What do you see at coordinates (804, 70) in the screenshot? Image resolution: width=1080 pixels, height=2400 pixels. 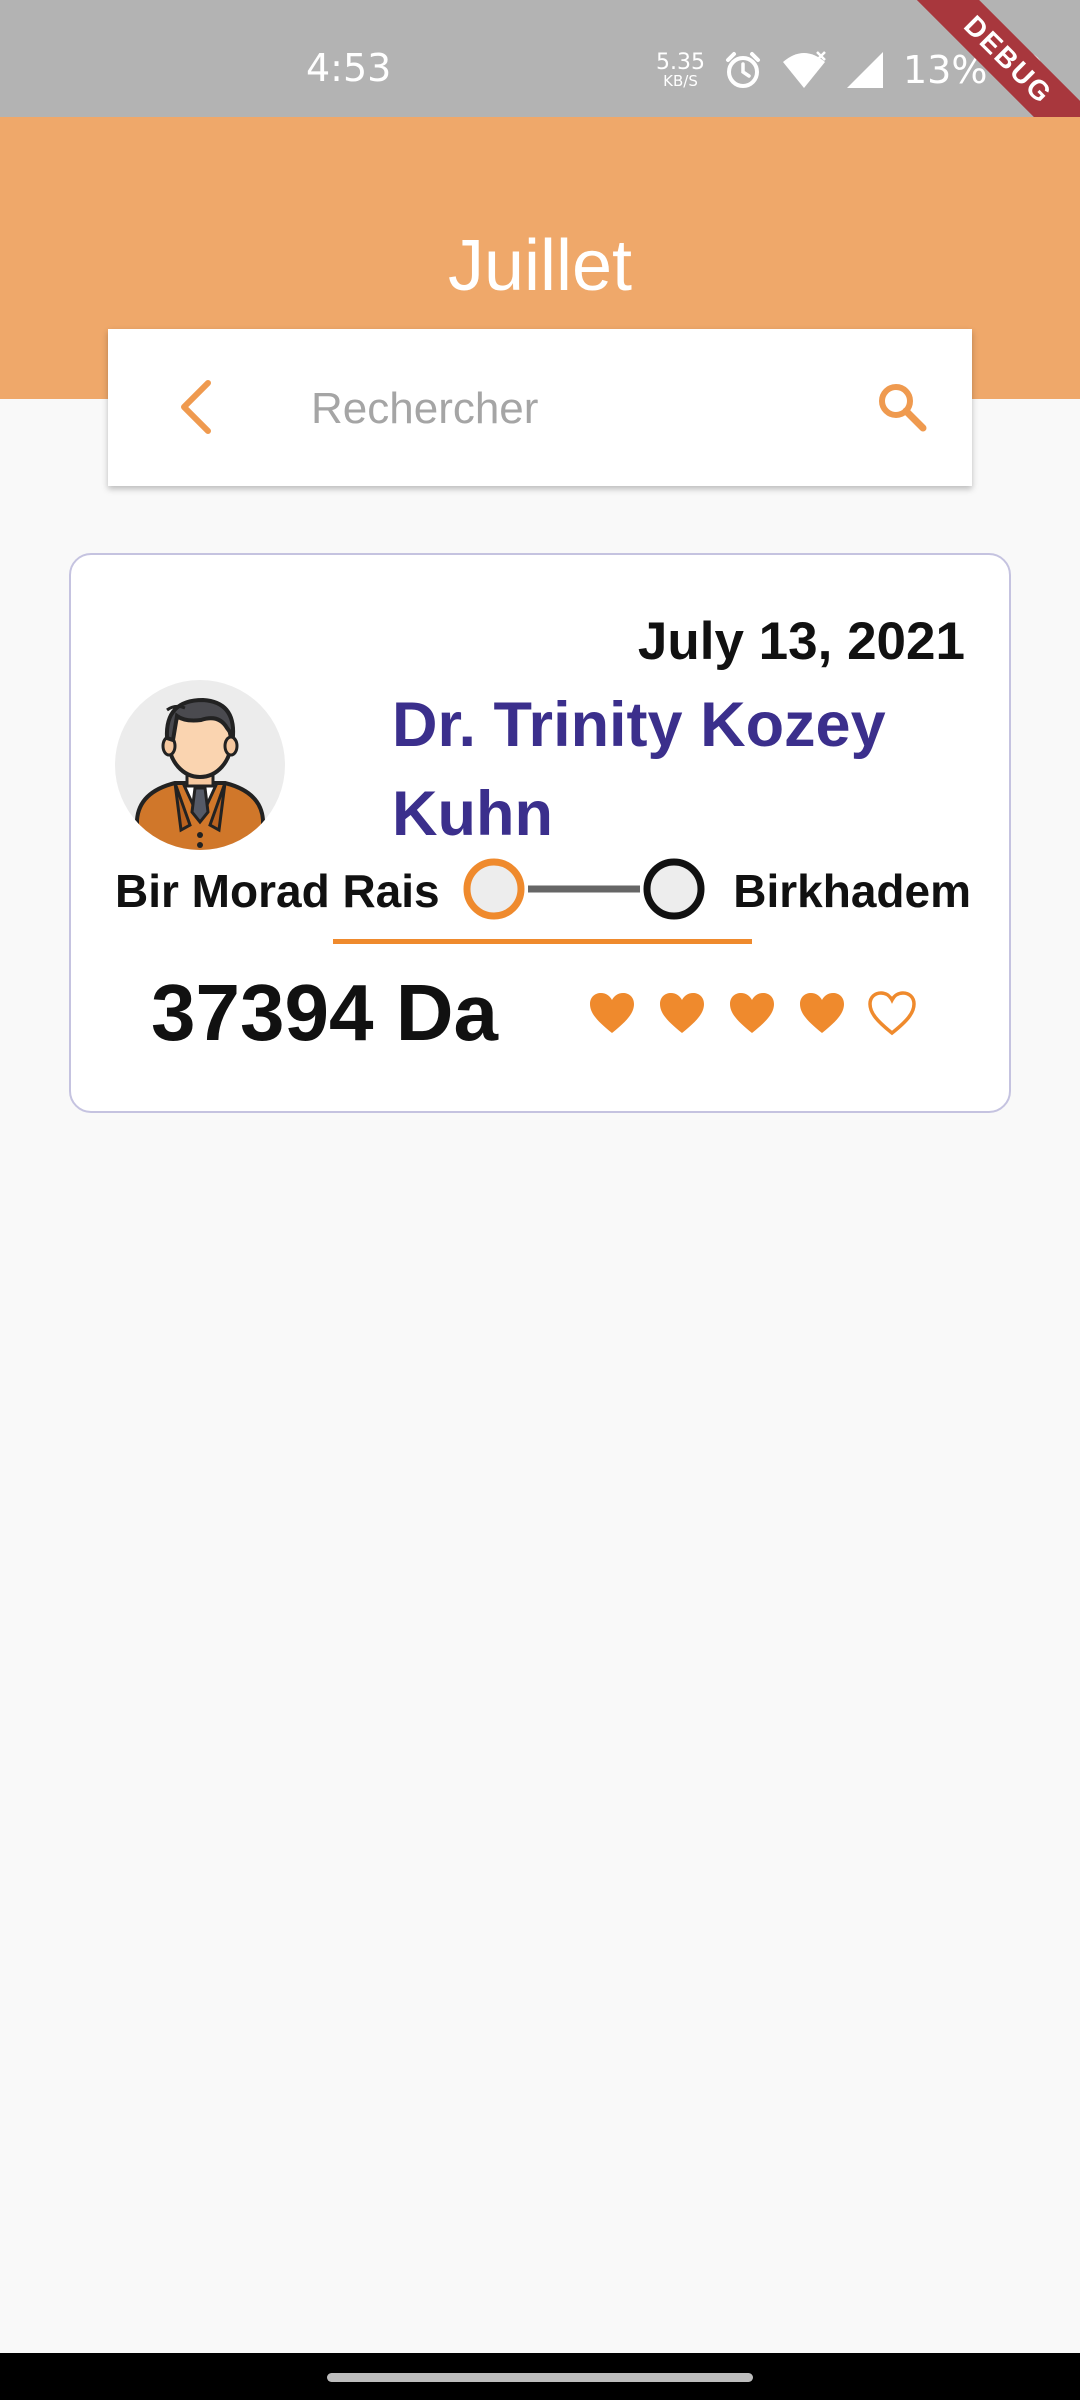 I see `wifi-icon` at bounding box center [804, 70].